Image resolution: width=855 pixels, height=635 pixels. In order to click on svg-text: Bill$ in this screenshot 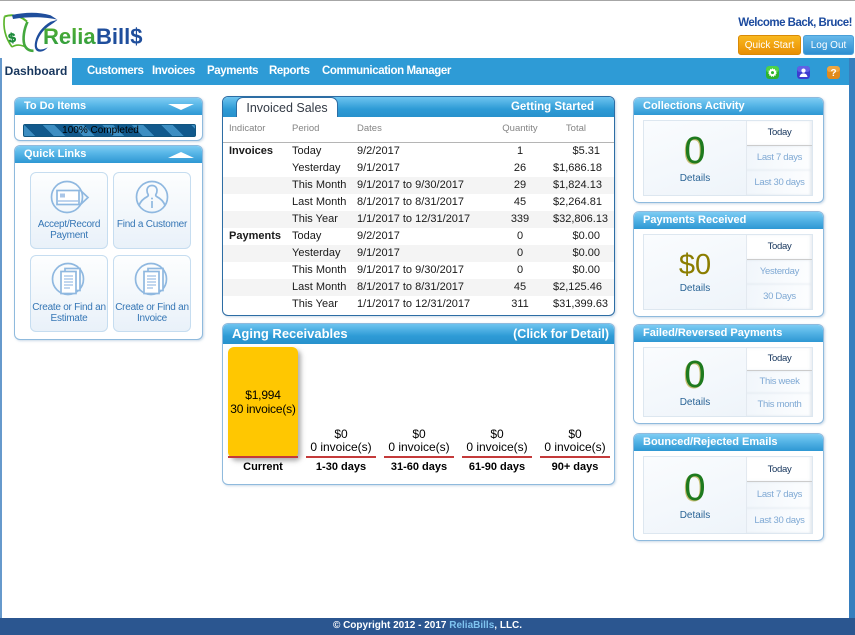, I will do `click(119, 36)`.